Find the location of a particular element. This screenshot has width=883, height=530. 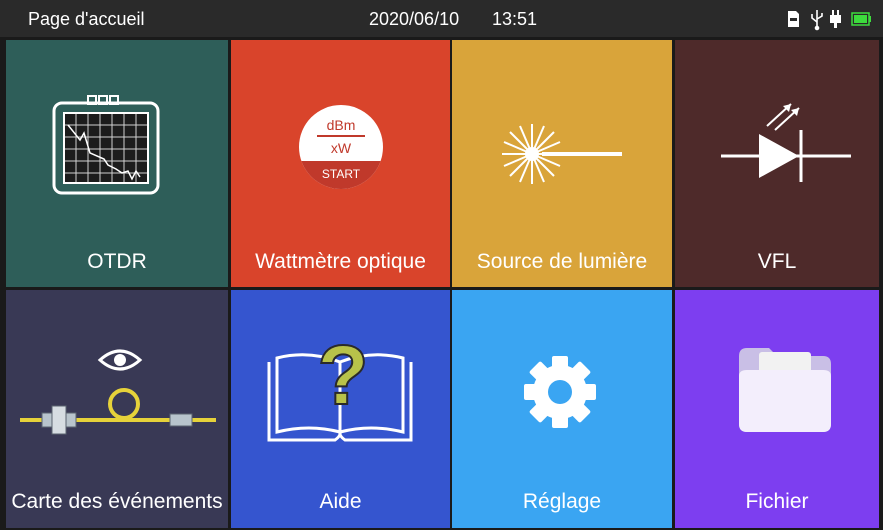

power-meter-start-badge: START is located at coordinates (341, 174).